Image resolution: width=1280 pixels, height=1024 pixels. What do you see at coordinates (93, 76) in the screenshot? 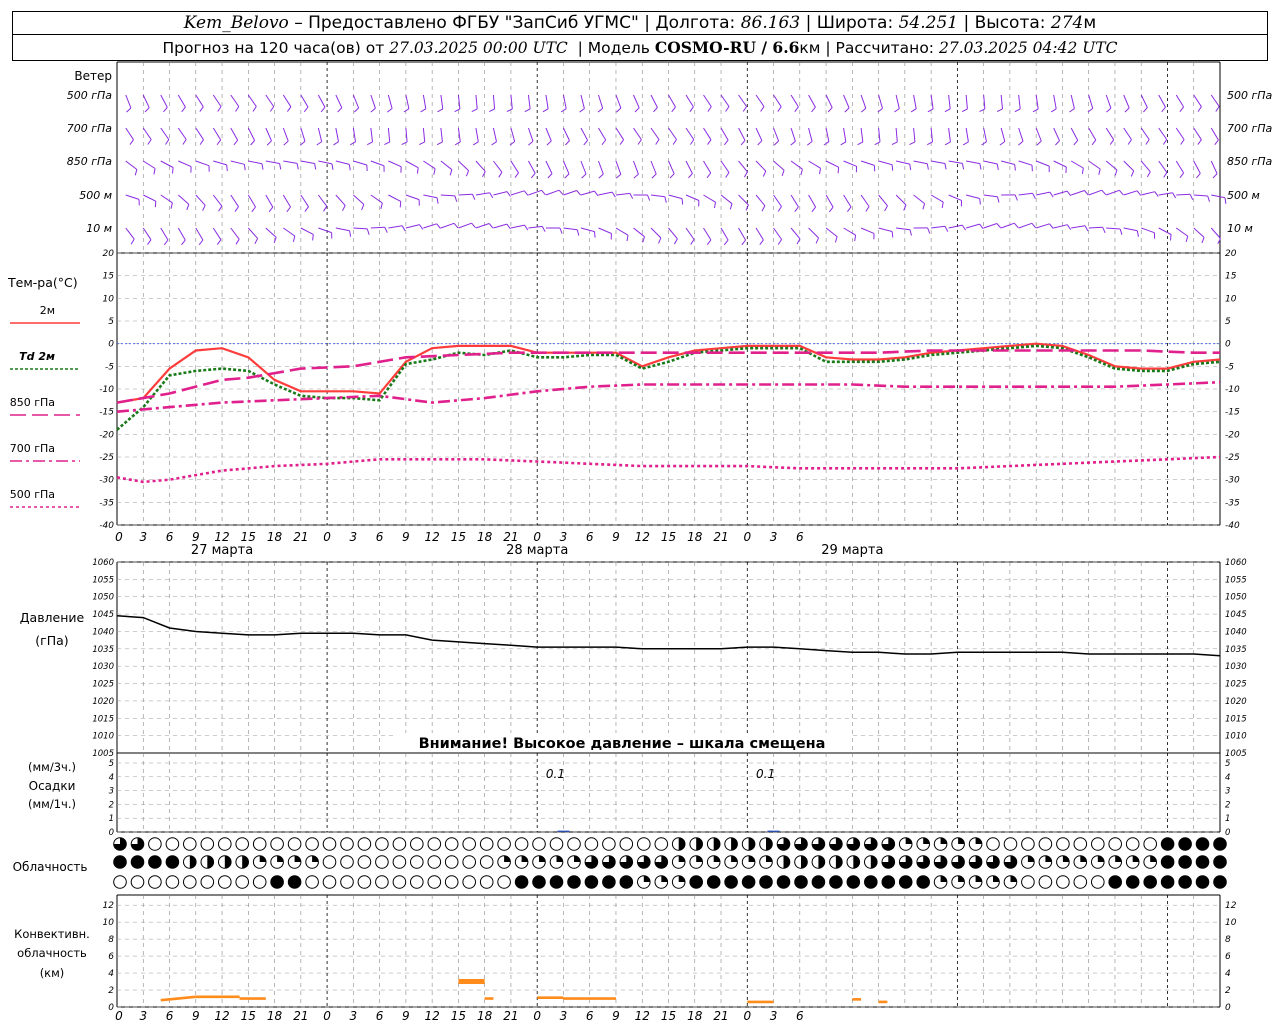
I see `wind-title: Ветер` at bounding box center [93, 76].